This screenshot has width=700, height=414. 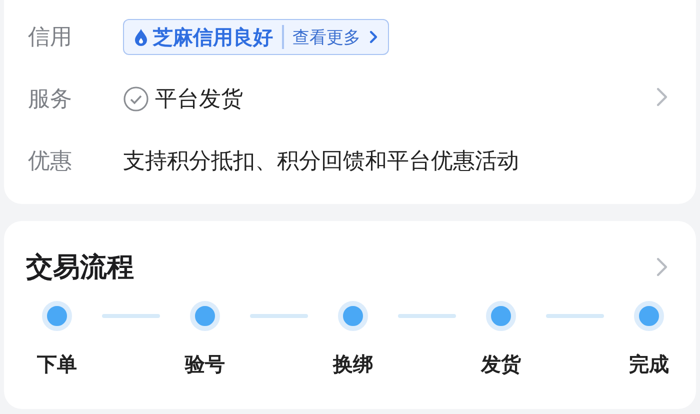 I want to click on check-circle-icon, so click(x=136, y=99).